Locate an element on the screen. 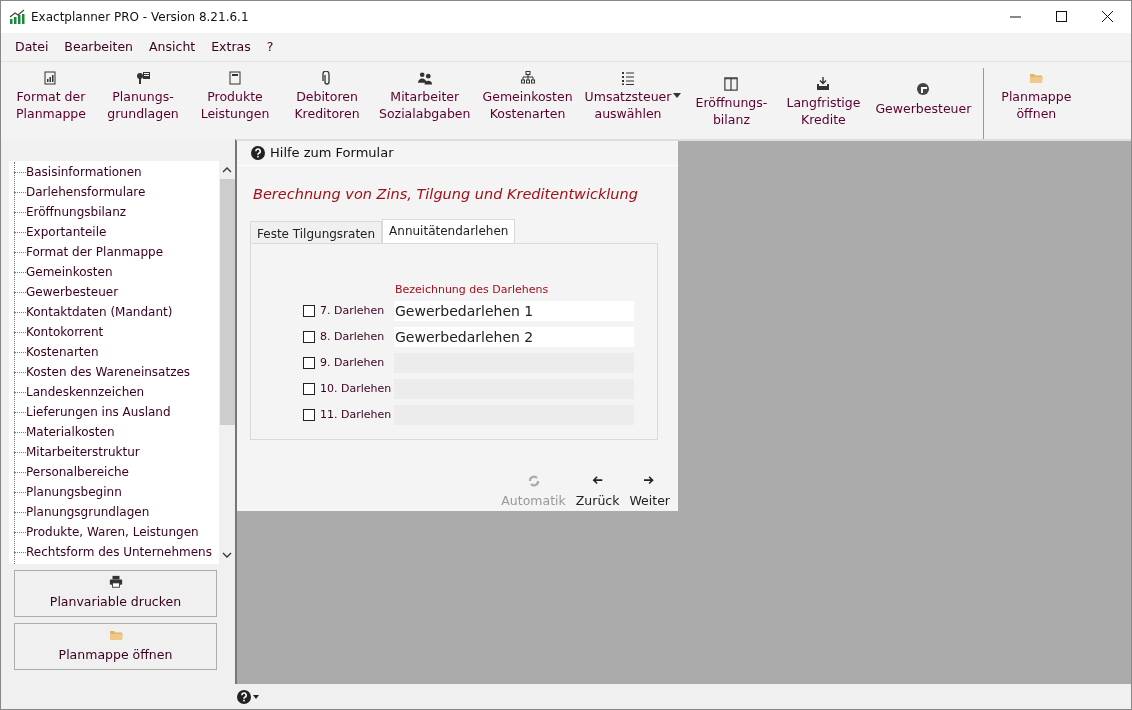 The height and width of the screenshot is (710, 1132). toolbar-button: Format der Planmappe is located at coordinates (51, 95).